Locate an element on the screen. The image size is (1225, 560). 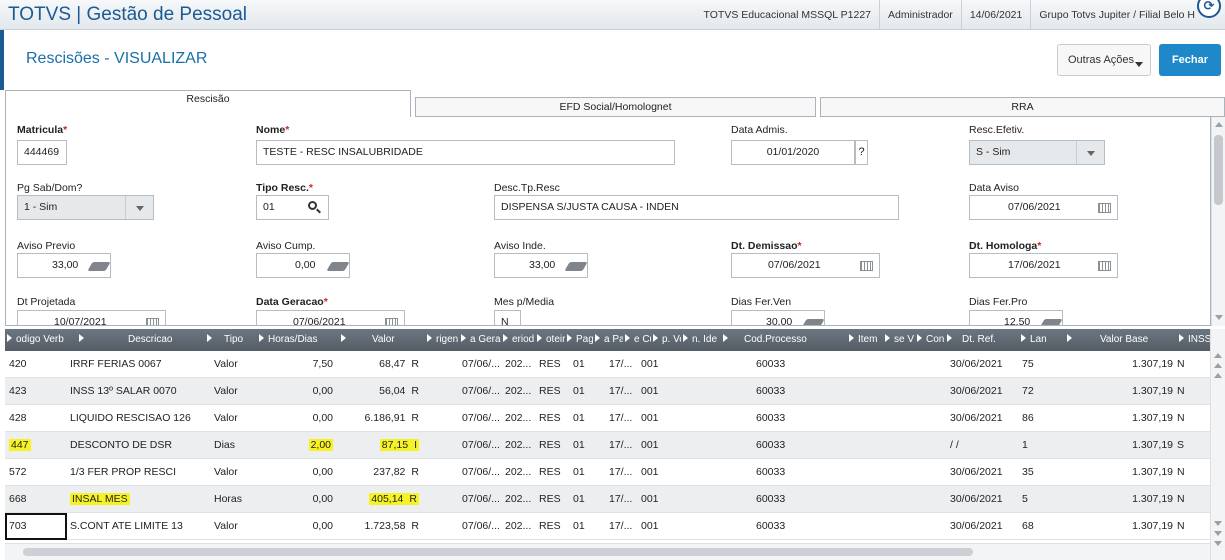
horizontal-scroll-thumb is located at coordinates (498, 552).